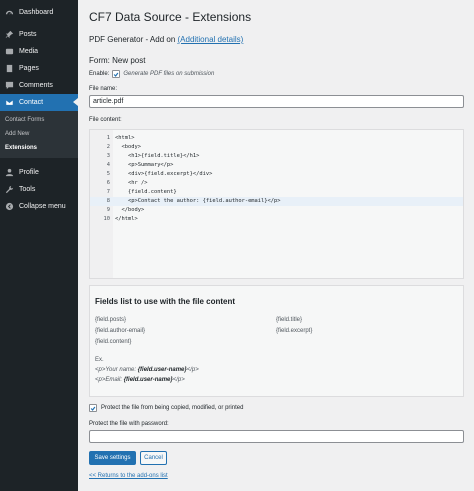  I want to click on form-title: Form: New post, so click(117, 60).